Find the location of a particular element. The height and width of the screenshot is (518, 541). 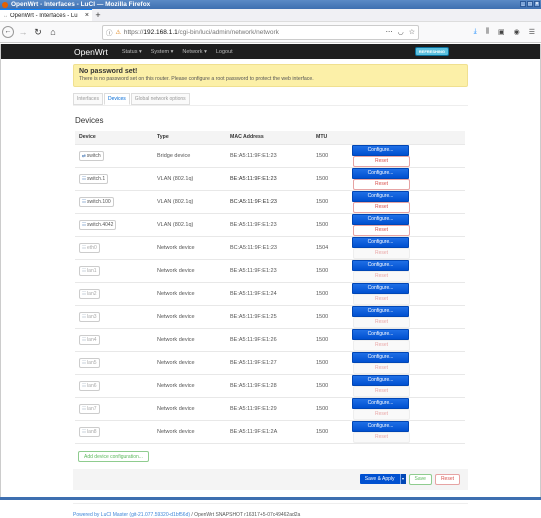

mac-cell: BC:A5:11:9F:E1:23 is located at coordinates (269, 201).